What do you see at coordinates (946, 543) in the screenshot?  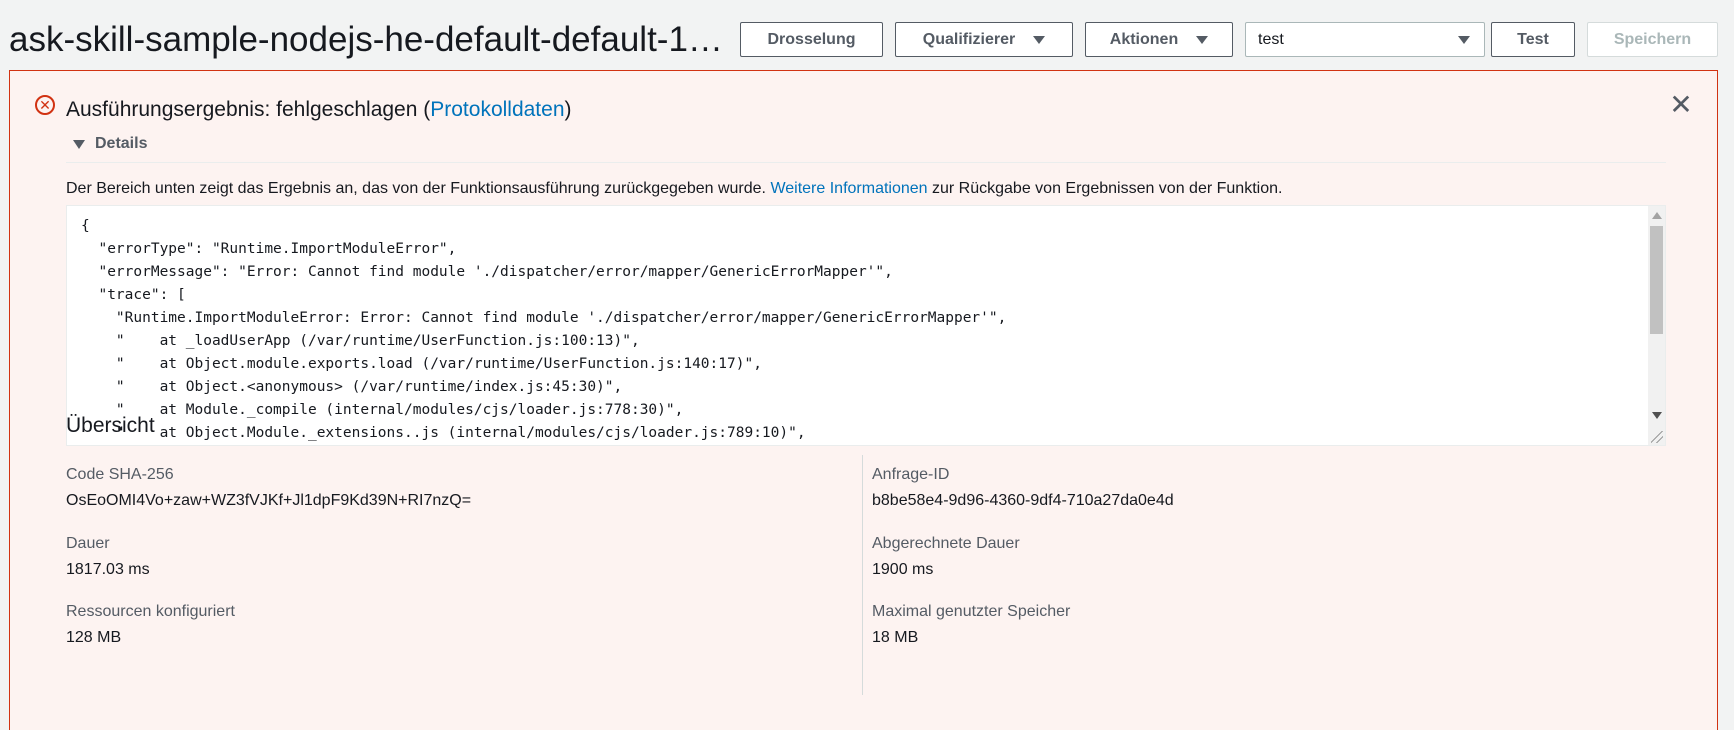 I see `billed-duration-label: Abgerechnete Dauer` at bounding box center [946, 543].